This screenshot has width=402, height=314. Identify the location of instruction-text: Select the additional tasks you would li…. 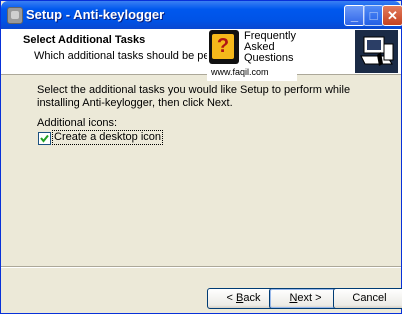
(194, 96).